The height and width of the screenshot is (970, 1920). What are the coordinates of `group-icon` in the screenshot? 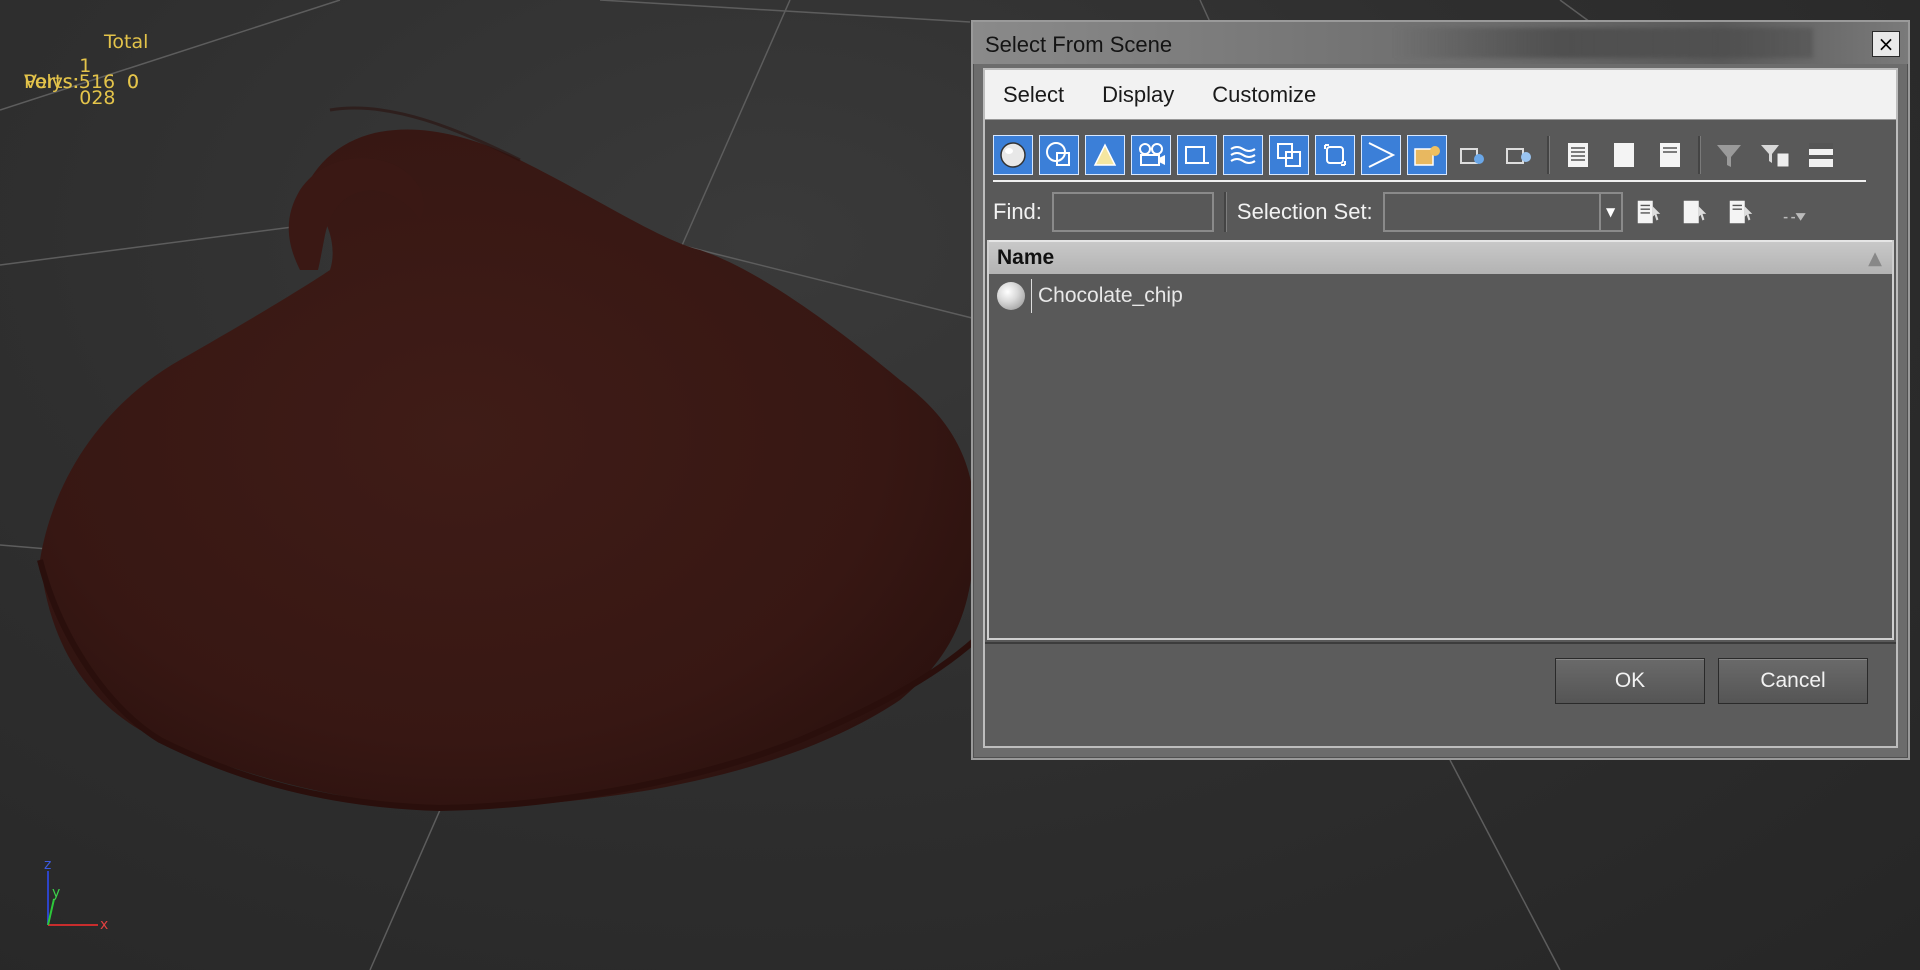 It's located at (1289, 155).